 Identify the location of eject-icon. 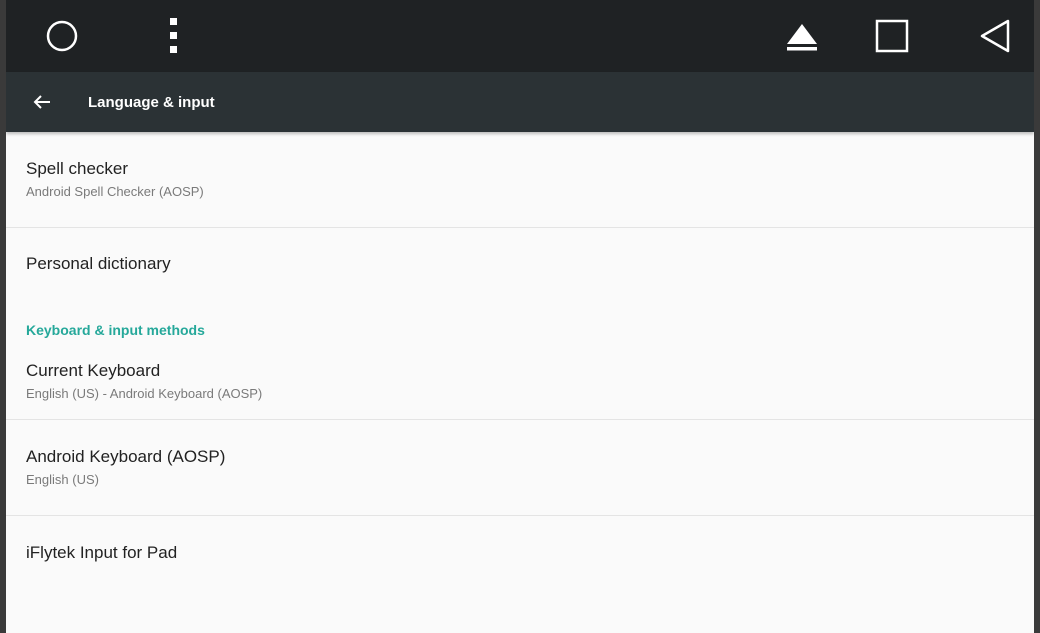
(802, 37).